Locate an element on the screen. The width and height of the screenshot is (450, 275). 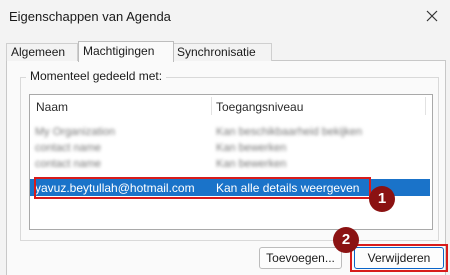
column-header-access: Toegangsniveau is located at coordinates (259, 107).